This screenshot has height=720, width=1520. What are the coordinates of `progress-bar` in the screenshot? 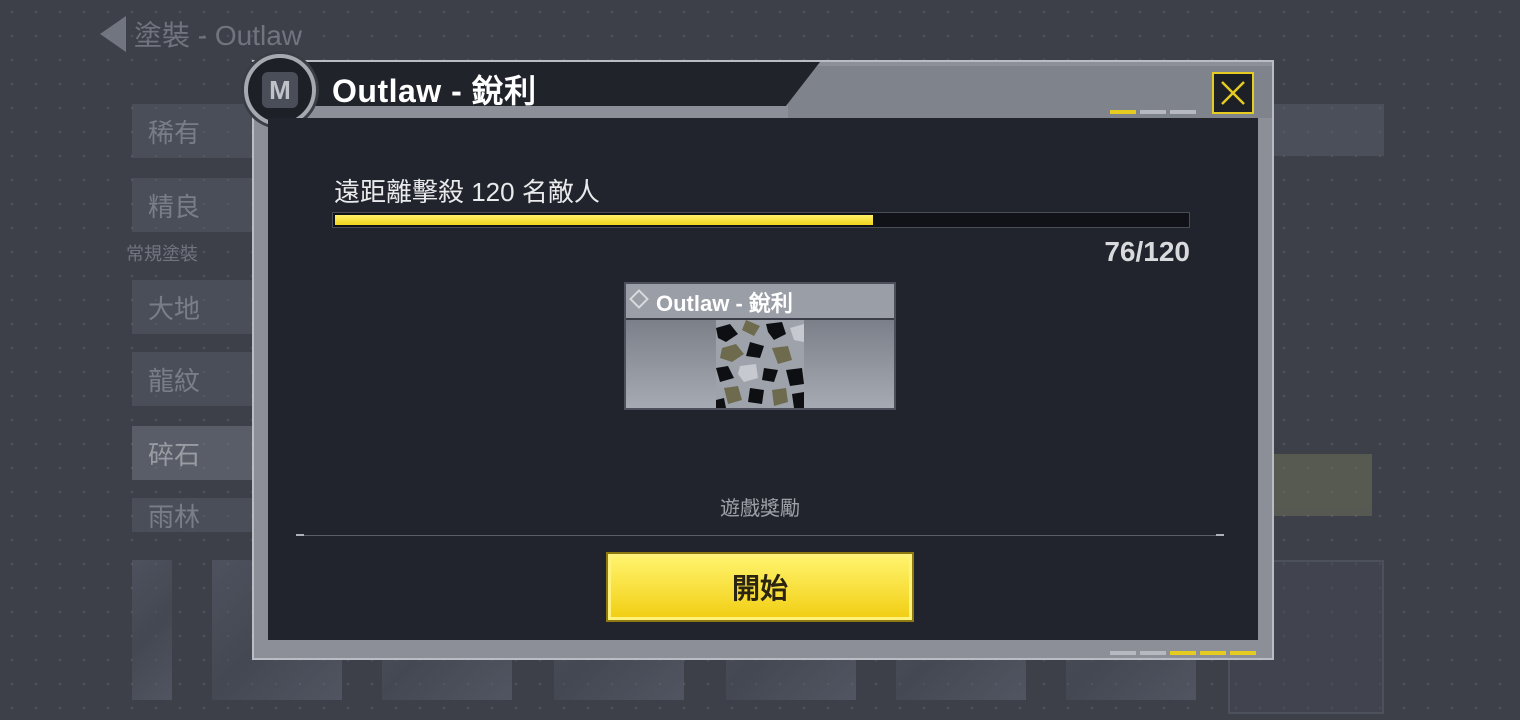 It's located at (761, 220).